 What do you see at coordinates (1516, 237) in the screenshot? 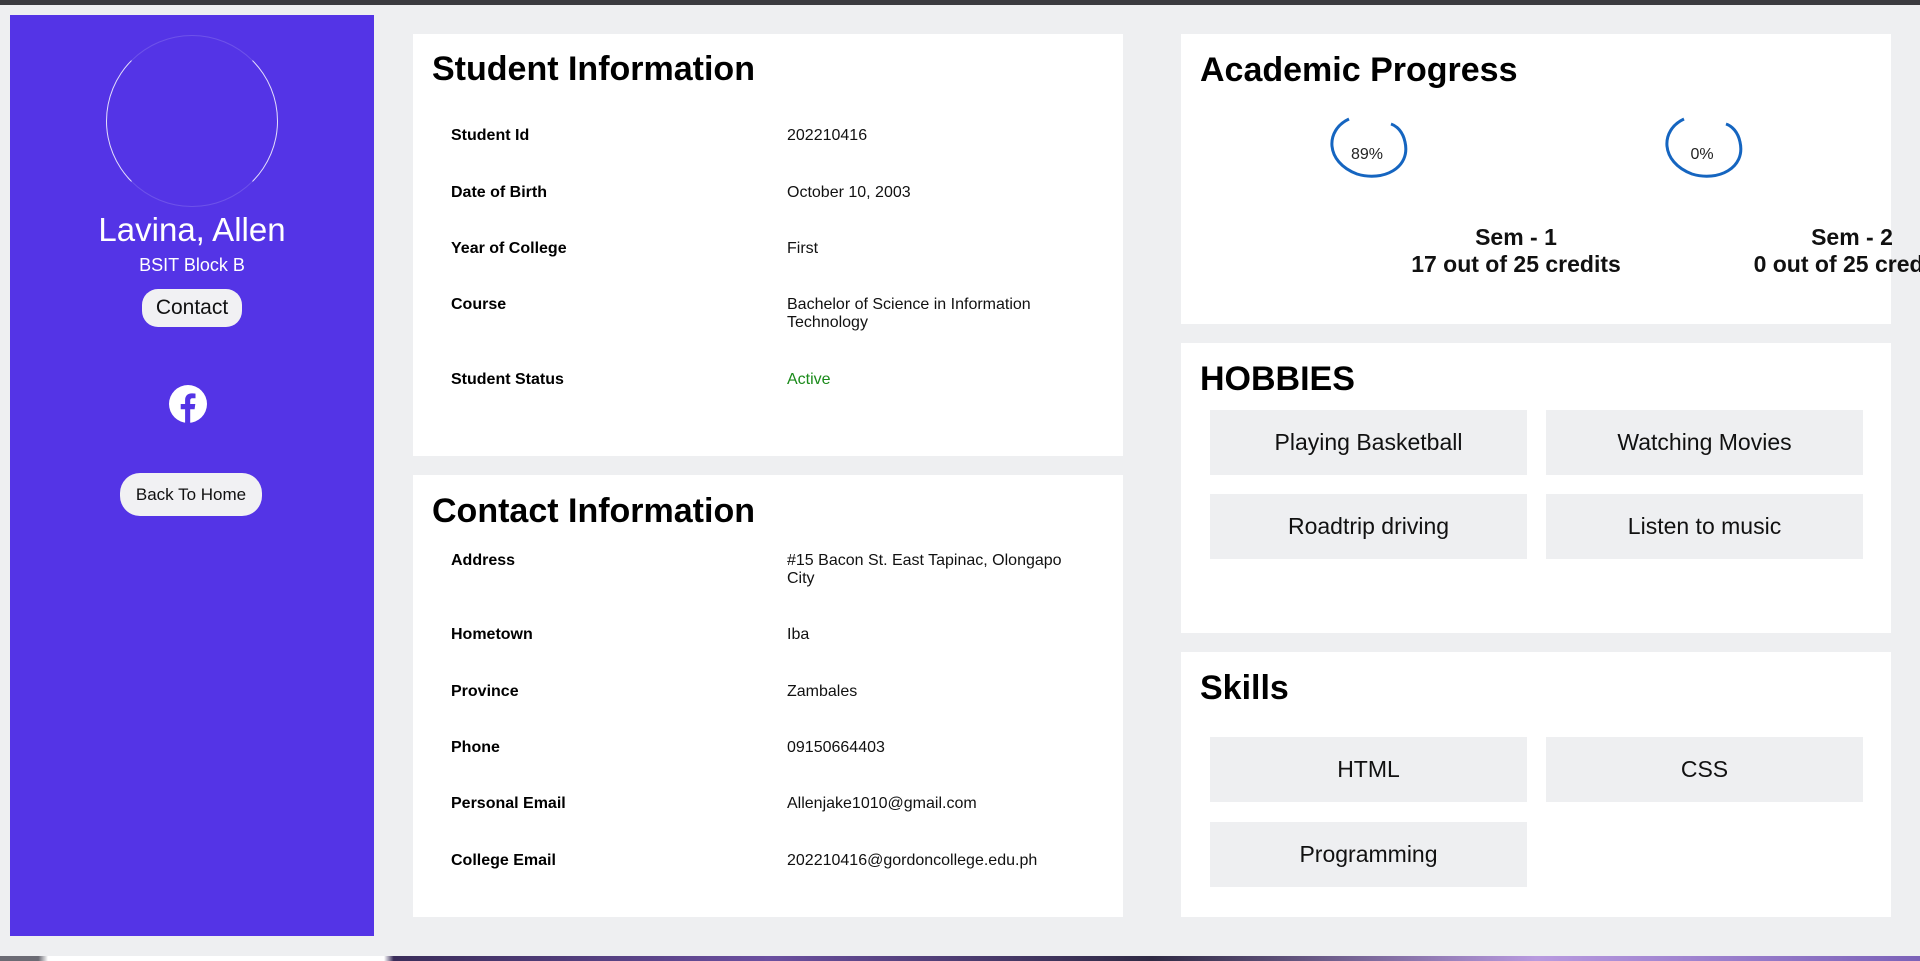
I see `sem1-title: Sem - 1` at bounding box center [1516, 237].